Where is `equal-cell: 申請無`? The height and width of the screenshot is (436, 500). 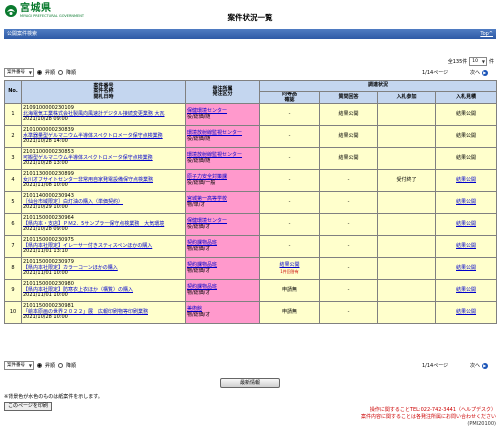
equal-cell: 申請無 is located at coordinates (289, 312).